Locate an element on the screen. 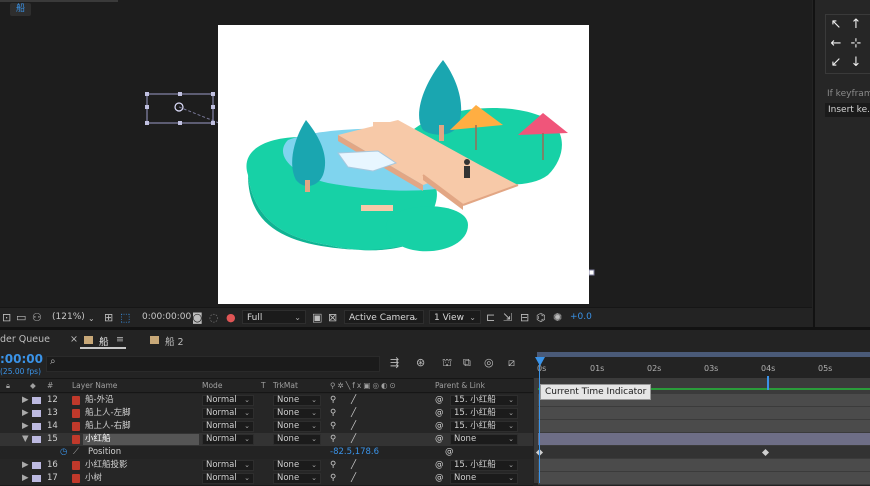 The image size is (870, 486). label-column-icon: ◆ is located at coordinates (33, 385).